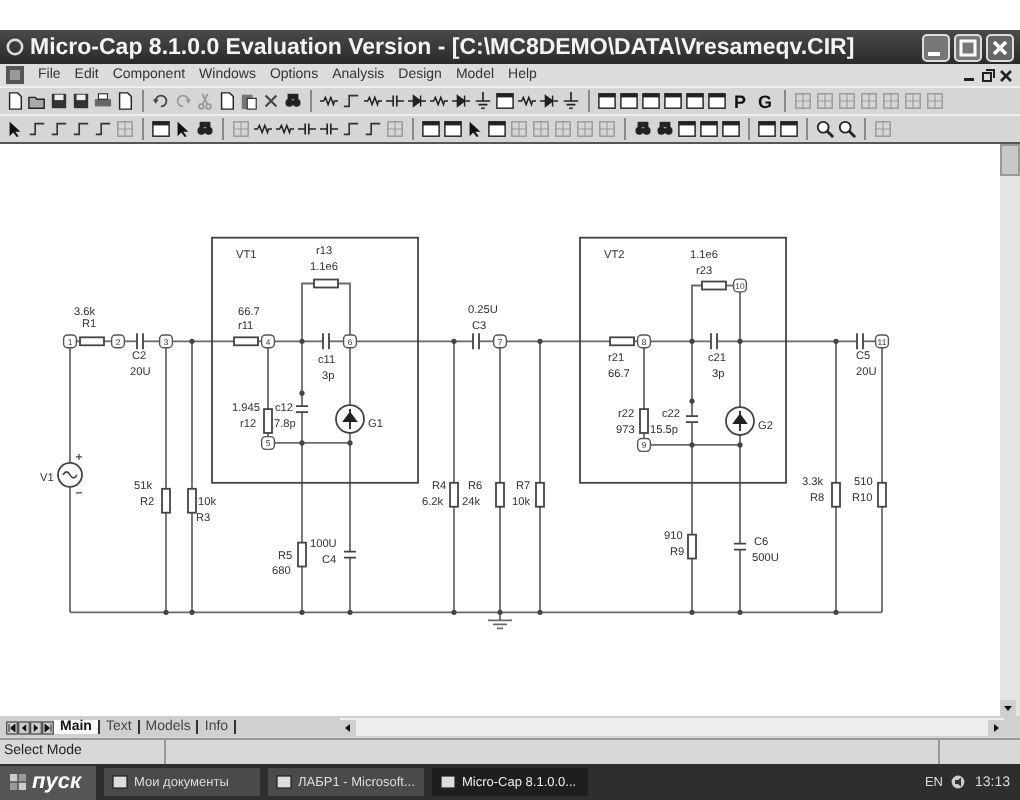  I want to click on start-button: пуск, so click(48, 782).